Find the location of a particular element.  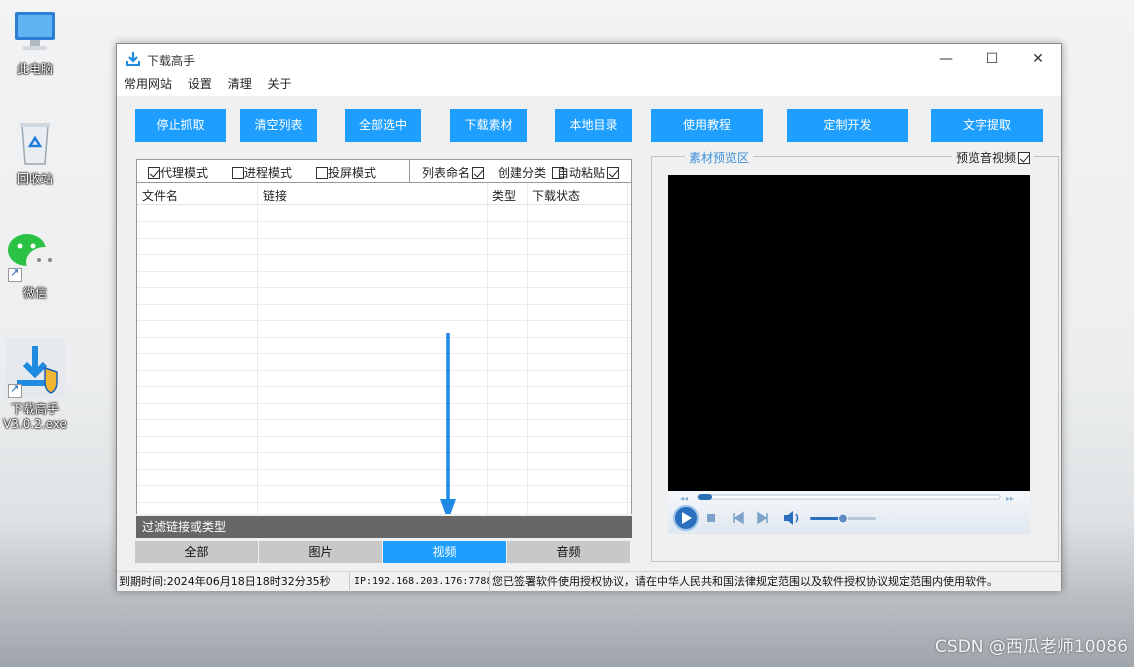

option-cast-mode: 投屏模式 is located at coordinates (346, 172).